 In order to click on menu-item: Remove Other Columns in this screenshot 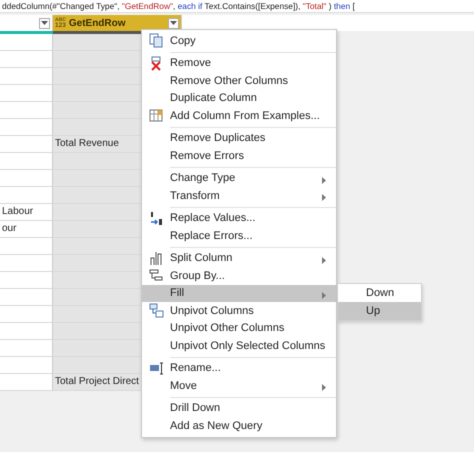, I will do `click(239, 81)`.